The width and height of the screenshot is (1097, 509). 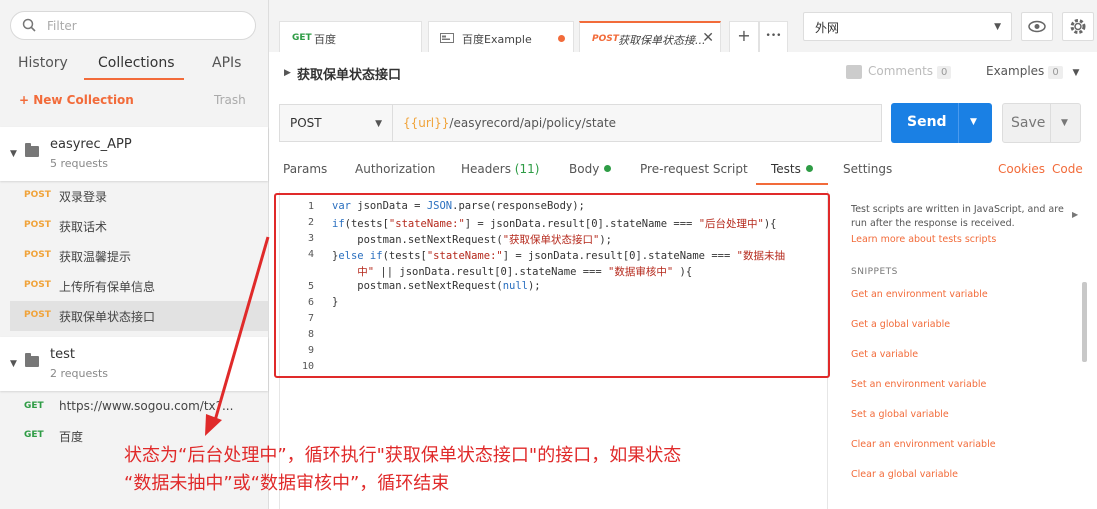 I want to click on learn-more-link: Learn more about tests scripts, so click(x=923, y=239).